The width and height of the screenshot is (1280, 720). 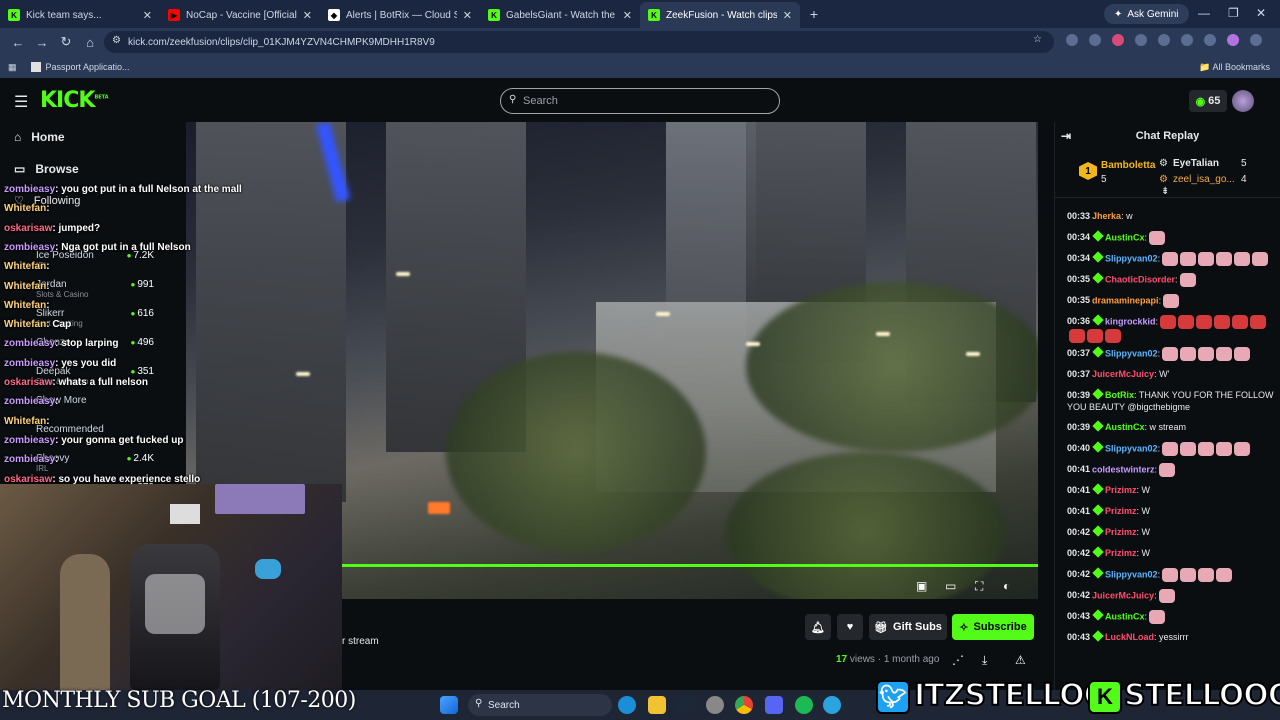 I want to click on user-avatar, so click(x=1243, y=101).